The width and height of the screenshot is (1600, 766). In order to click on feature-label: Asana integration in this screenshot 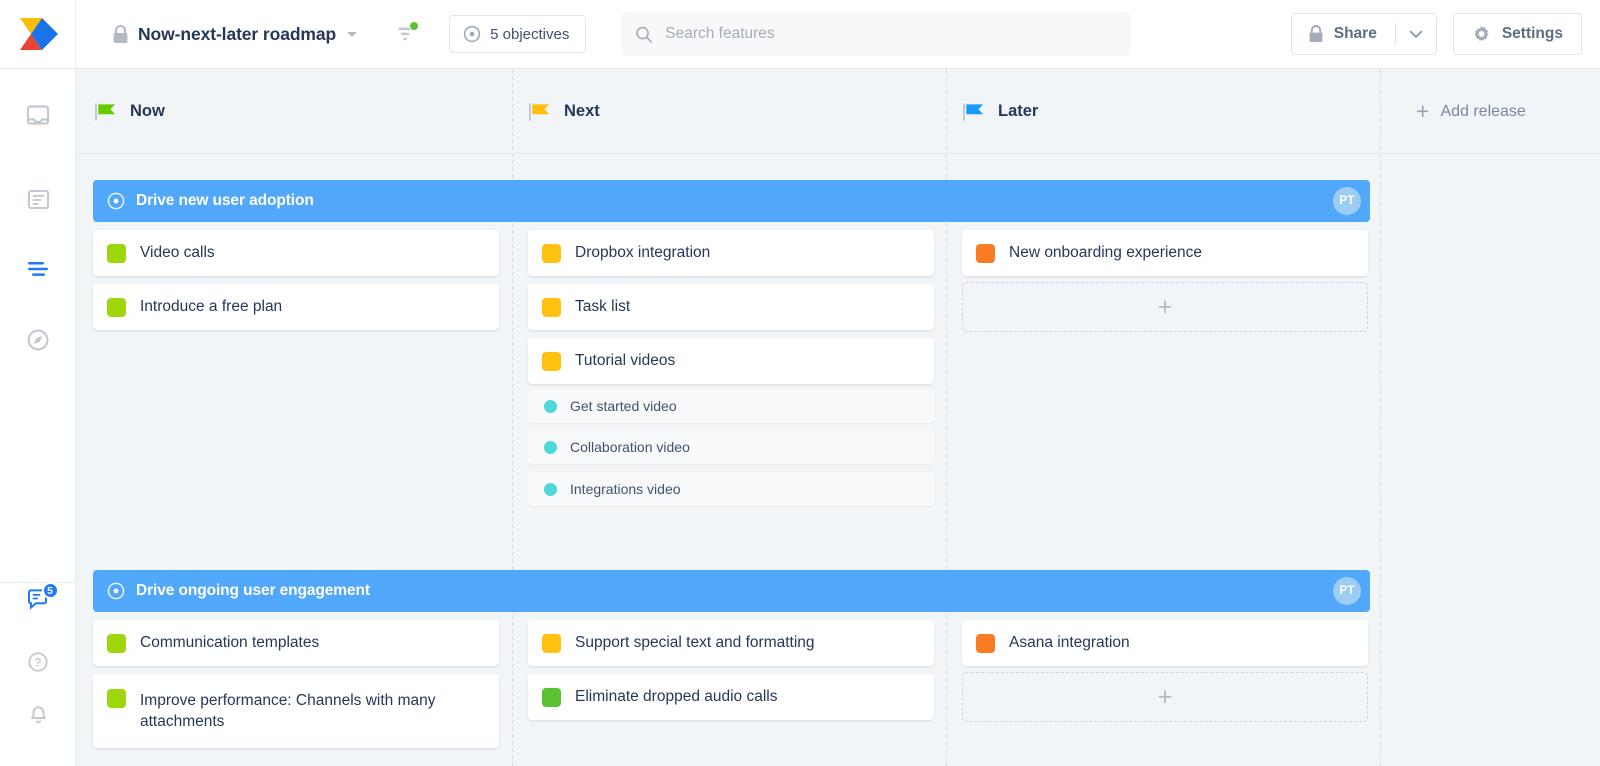, I will do `click(1069, 643)`.